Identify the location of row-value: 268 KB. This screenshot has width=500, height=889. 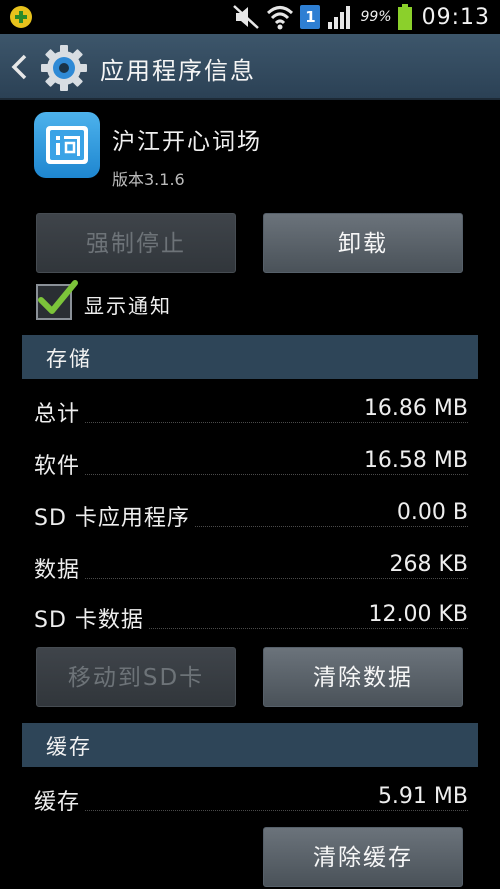
(426, 564).